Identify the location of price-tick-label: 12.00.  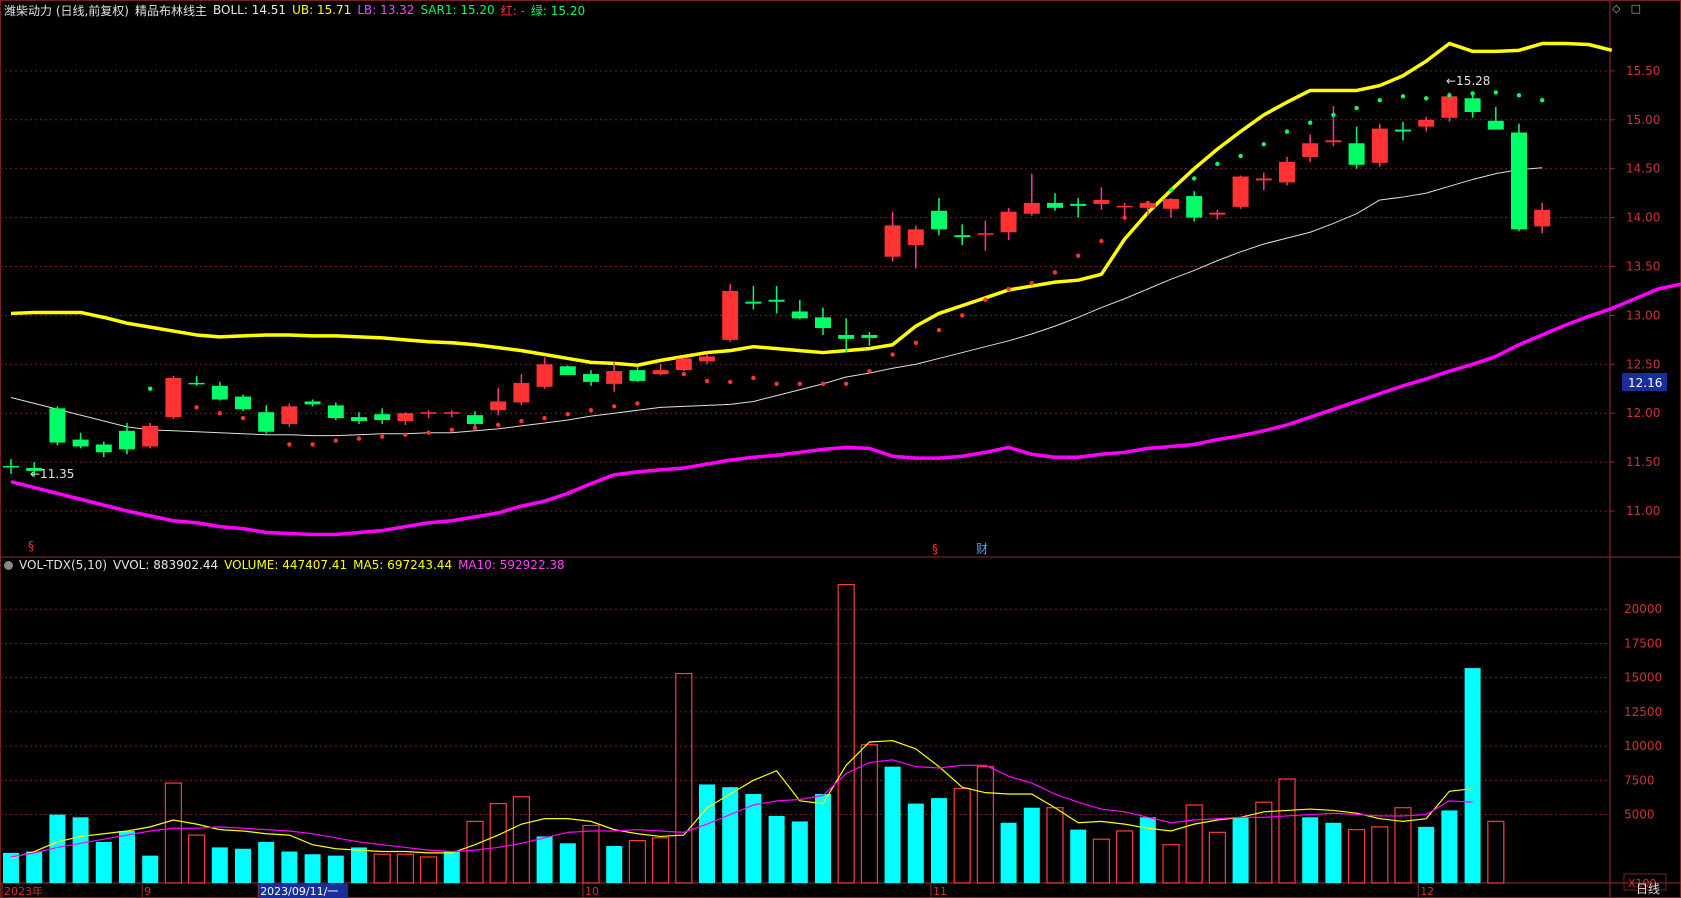
(1643, 413).